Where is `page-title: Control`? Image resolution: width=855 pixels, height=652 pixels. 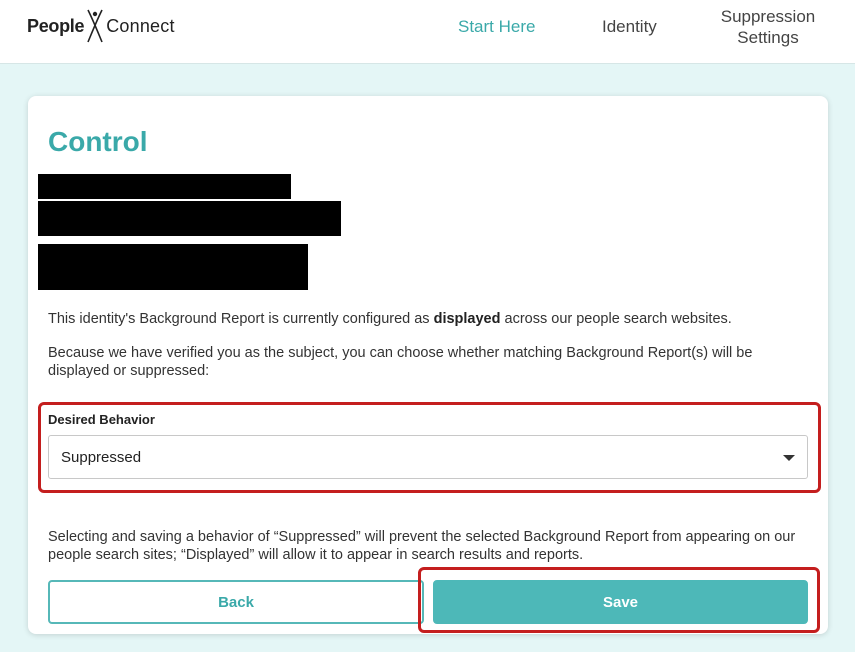 page-title: Control is located at coordinates (98, 141).